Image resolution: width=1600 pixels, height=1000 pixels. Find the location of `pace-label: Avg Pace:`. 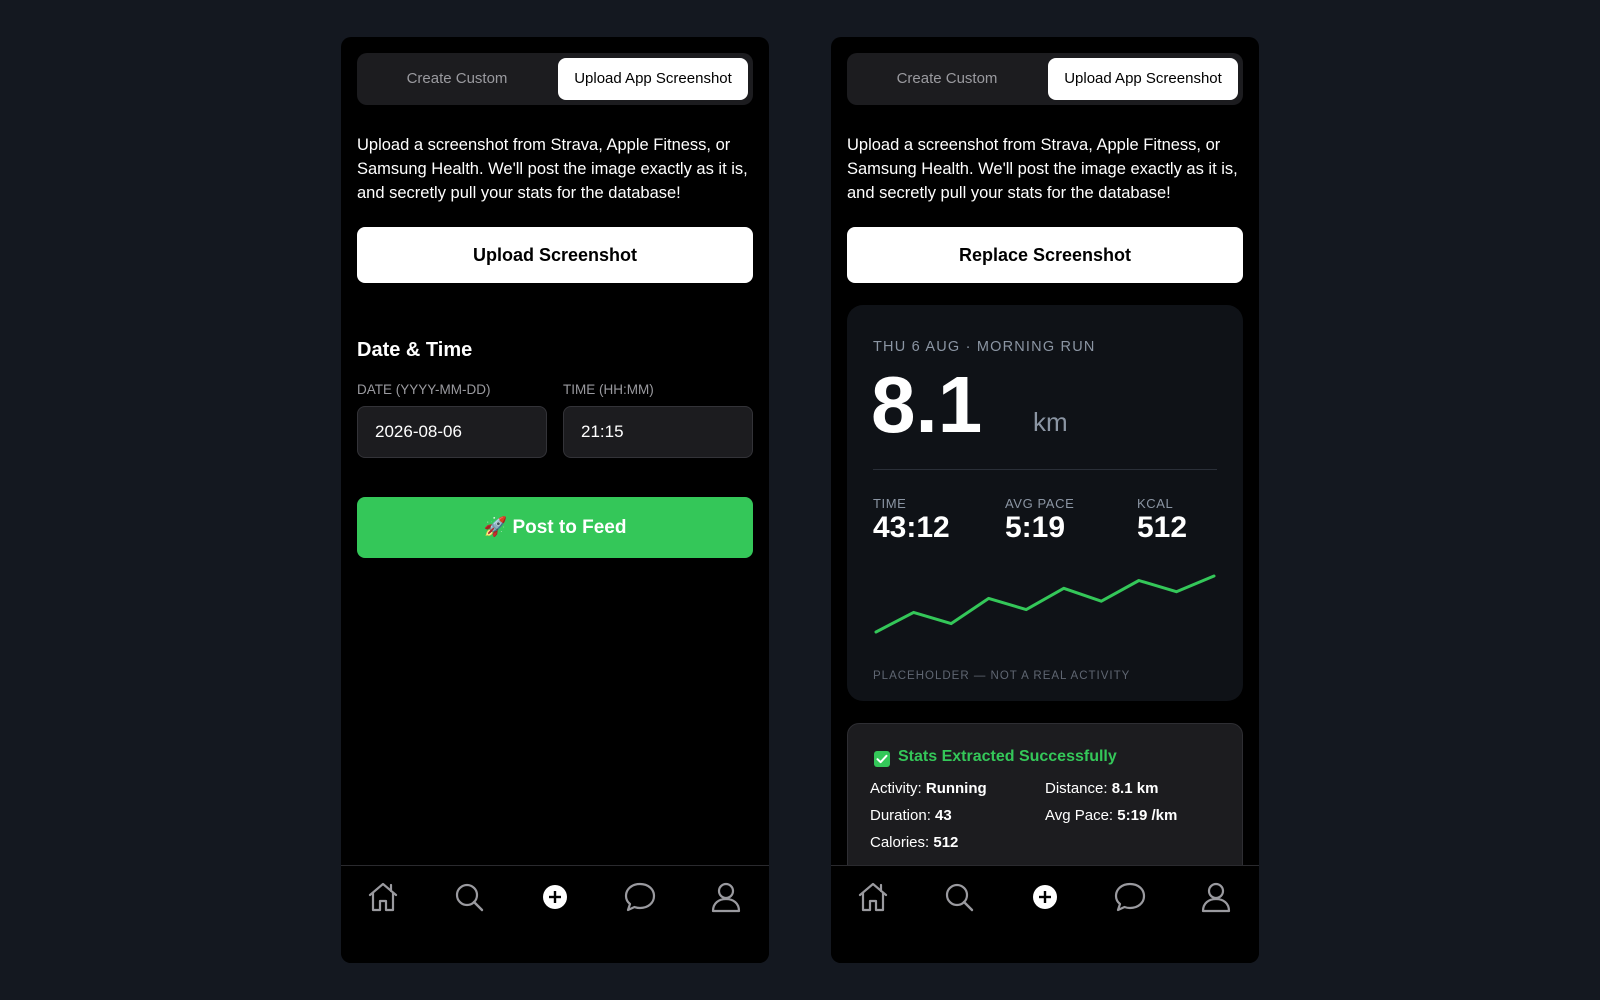

pace-label: Avg Pace: is located at coordinates (1079, 815).